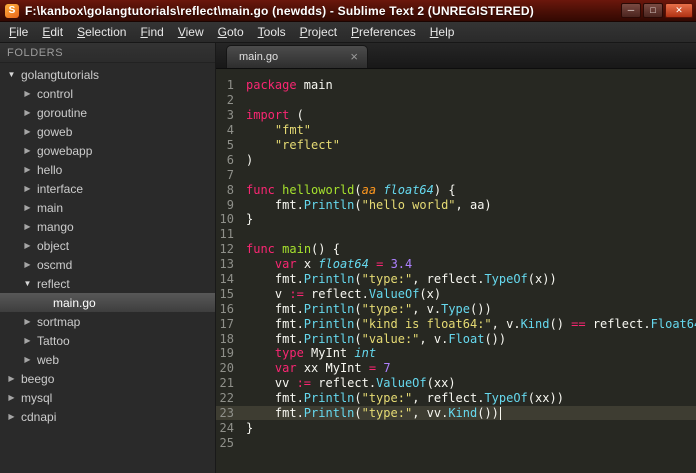 This screenshot has width=696, height=473. I want to click on code-line: 21 vv := reflect.ValueOf(xx), so click(456, 383).